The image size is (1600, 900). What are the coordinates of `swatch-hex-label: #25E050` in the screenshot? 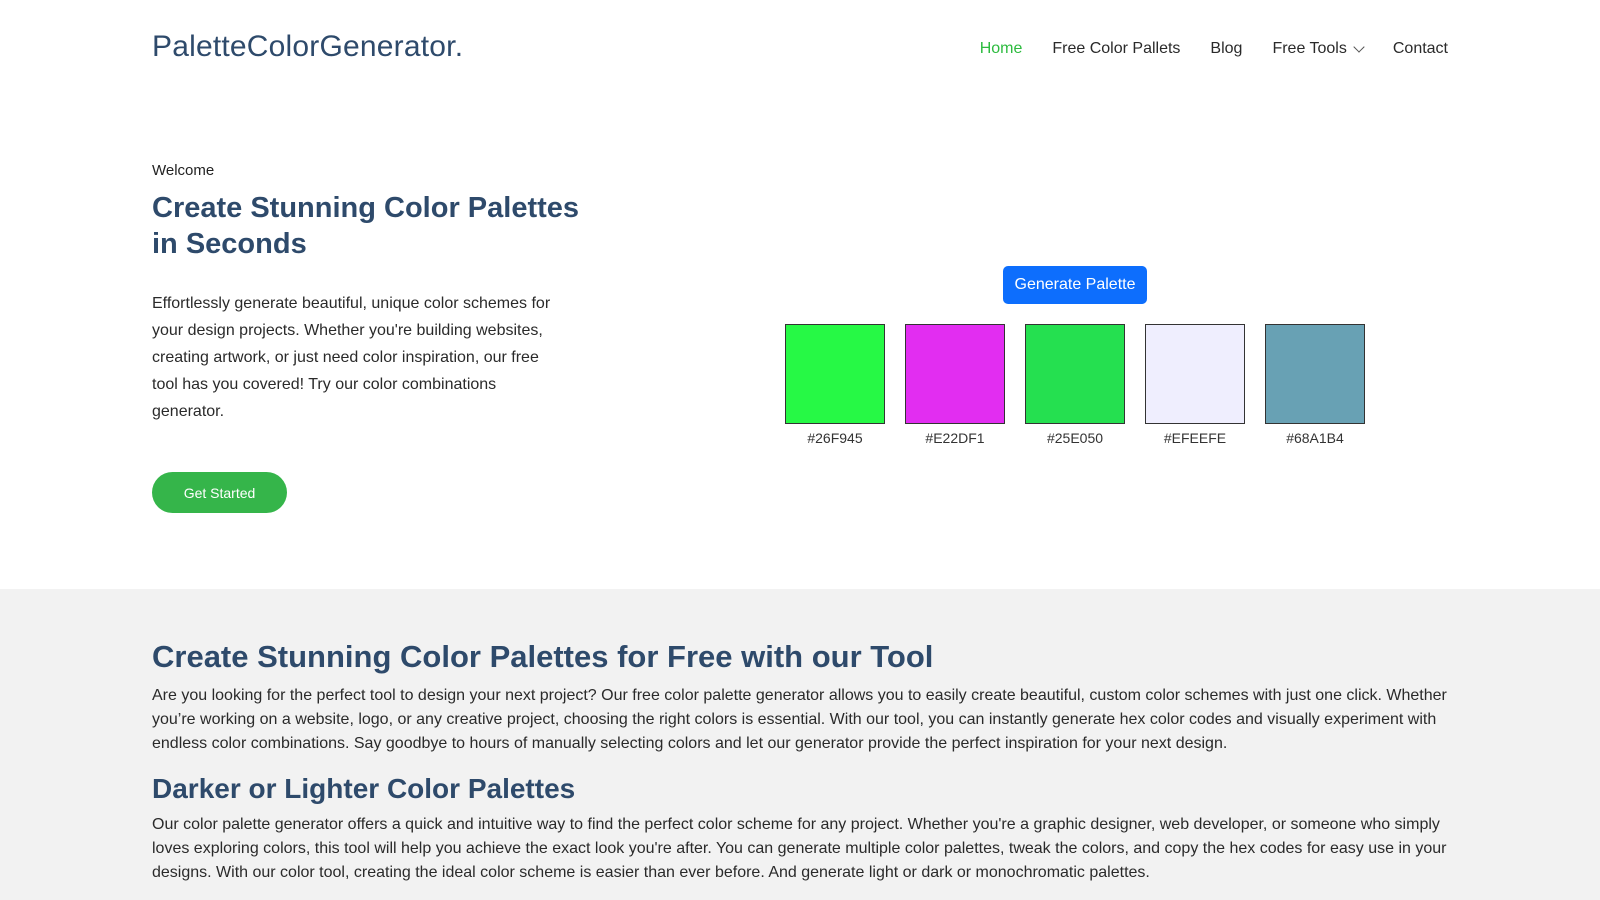 It's located at (1075, 438).